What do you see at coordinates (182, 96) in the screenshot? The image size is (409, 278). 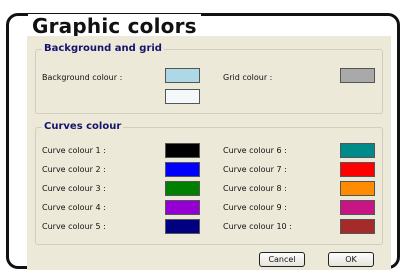 I see `background-colour-secondary-swatch` at bounding box center [182, 96].